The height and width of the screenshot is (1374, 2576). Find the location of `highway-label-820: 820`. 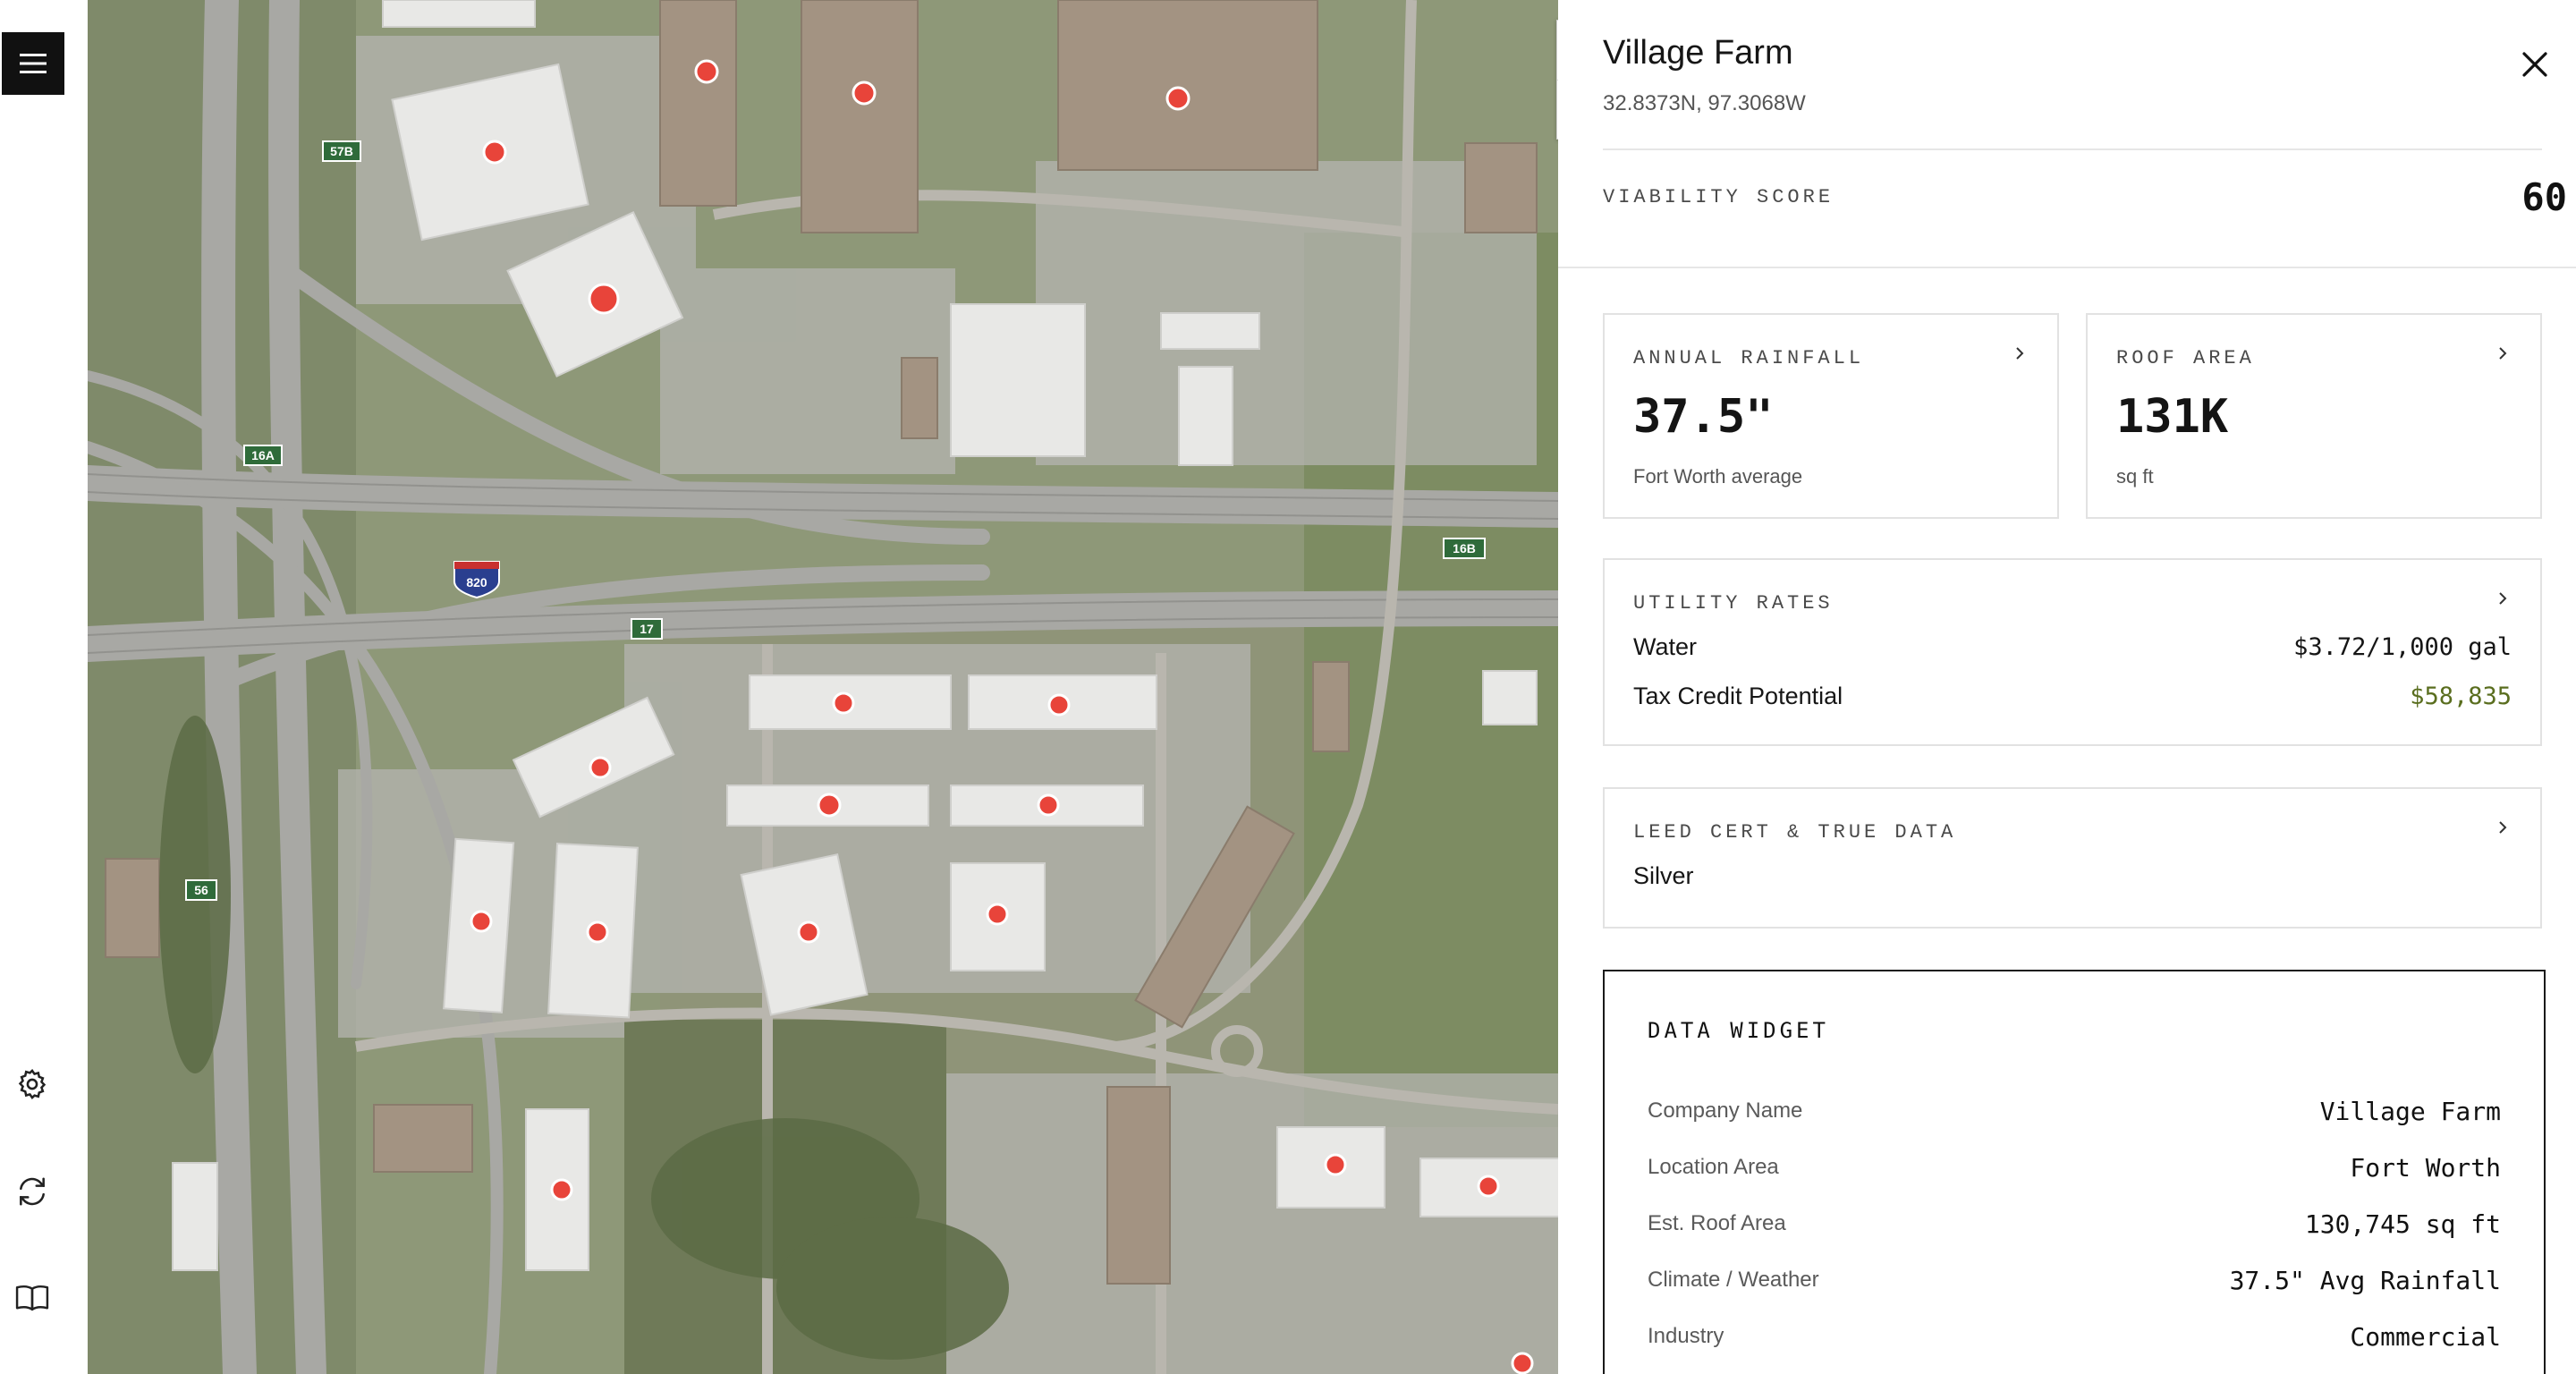

highway-label-820: 820 is located at coordinates (476, 582).